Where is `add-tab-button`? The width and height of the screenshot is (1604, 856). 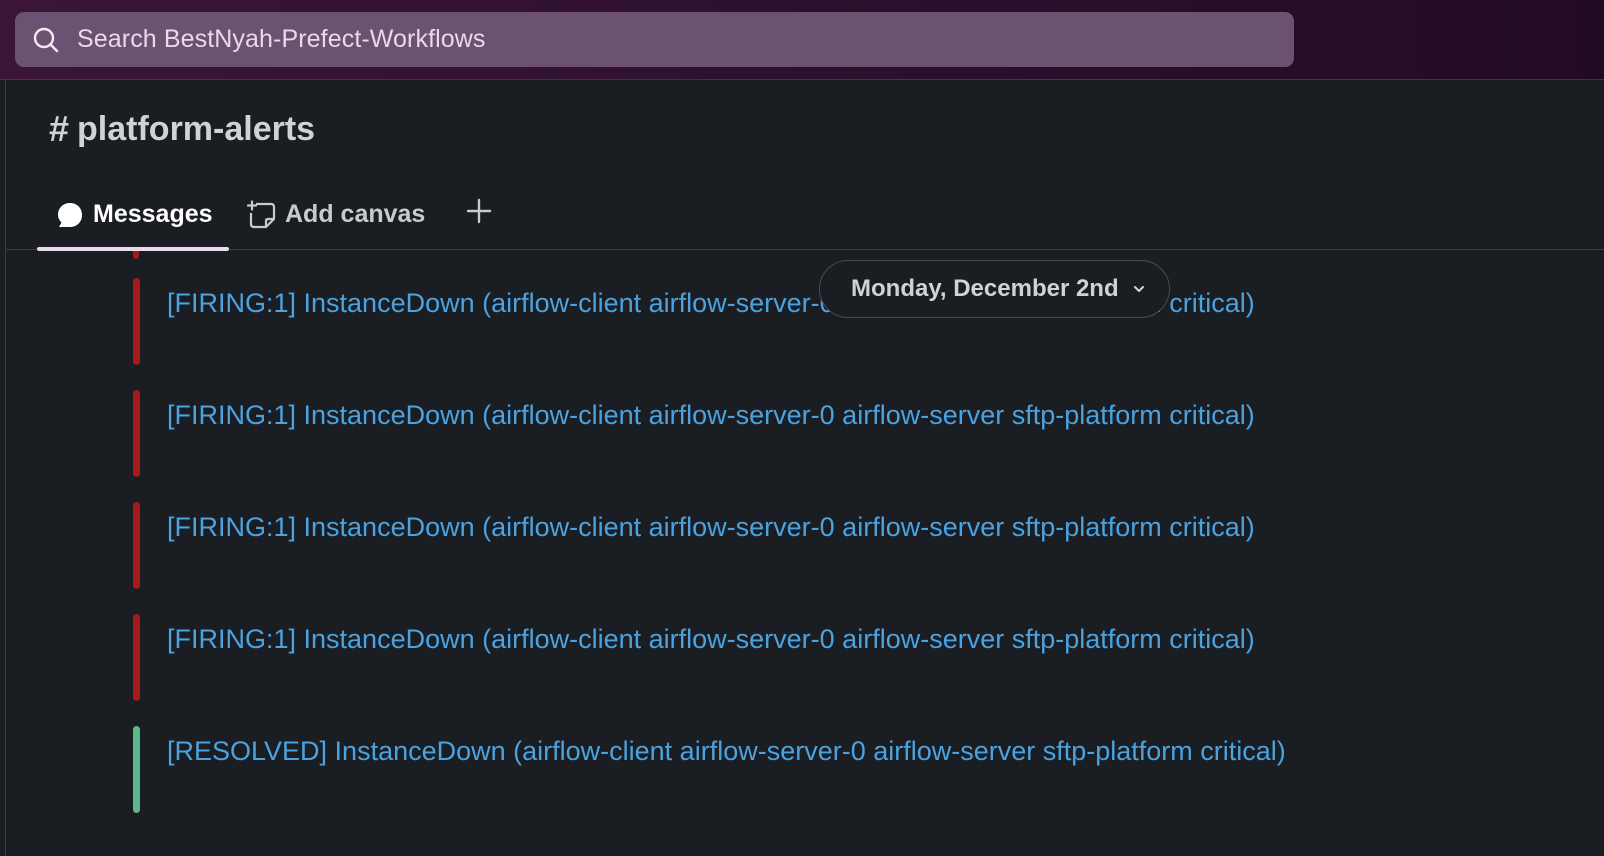
add-tab-button is located at coordinates (479, 214).